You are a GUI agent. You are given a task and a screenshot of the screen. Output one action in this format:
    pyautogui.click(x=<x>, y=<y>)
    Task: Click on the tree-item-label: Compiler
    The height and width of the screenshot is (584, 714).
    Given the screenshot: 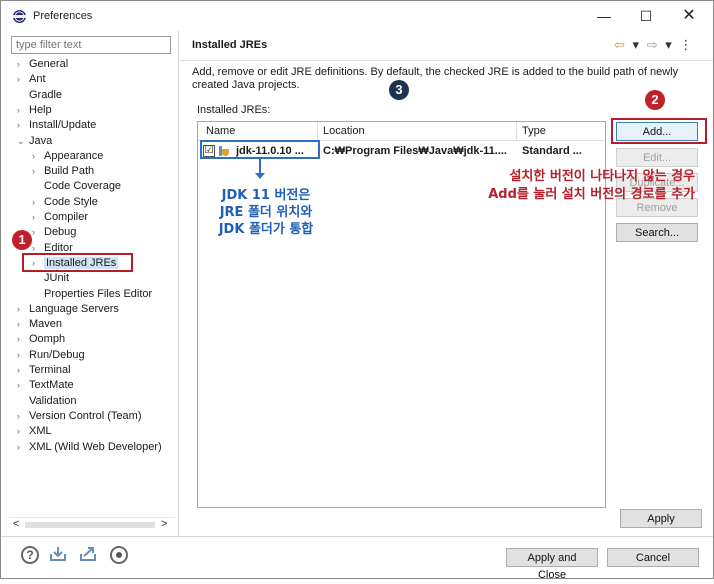 What is the action you would take?
    pyautogui.click(x=66, y=217)
    